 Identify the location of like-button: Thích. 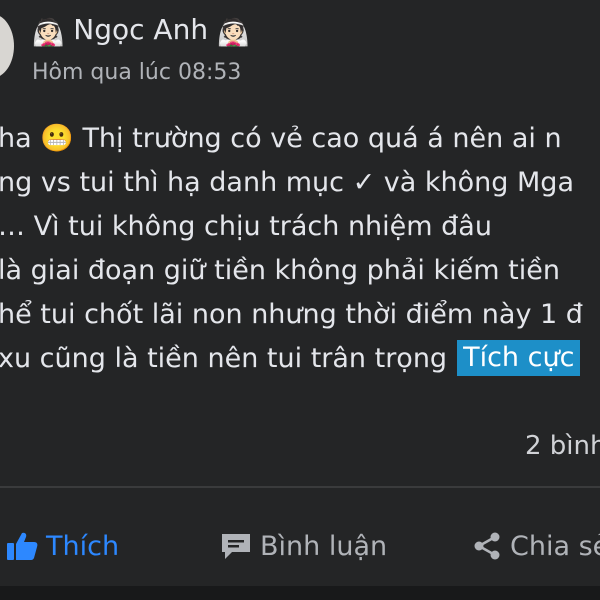
(62, 546).